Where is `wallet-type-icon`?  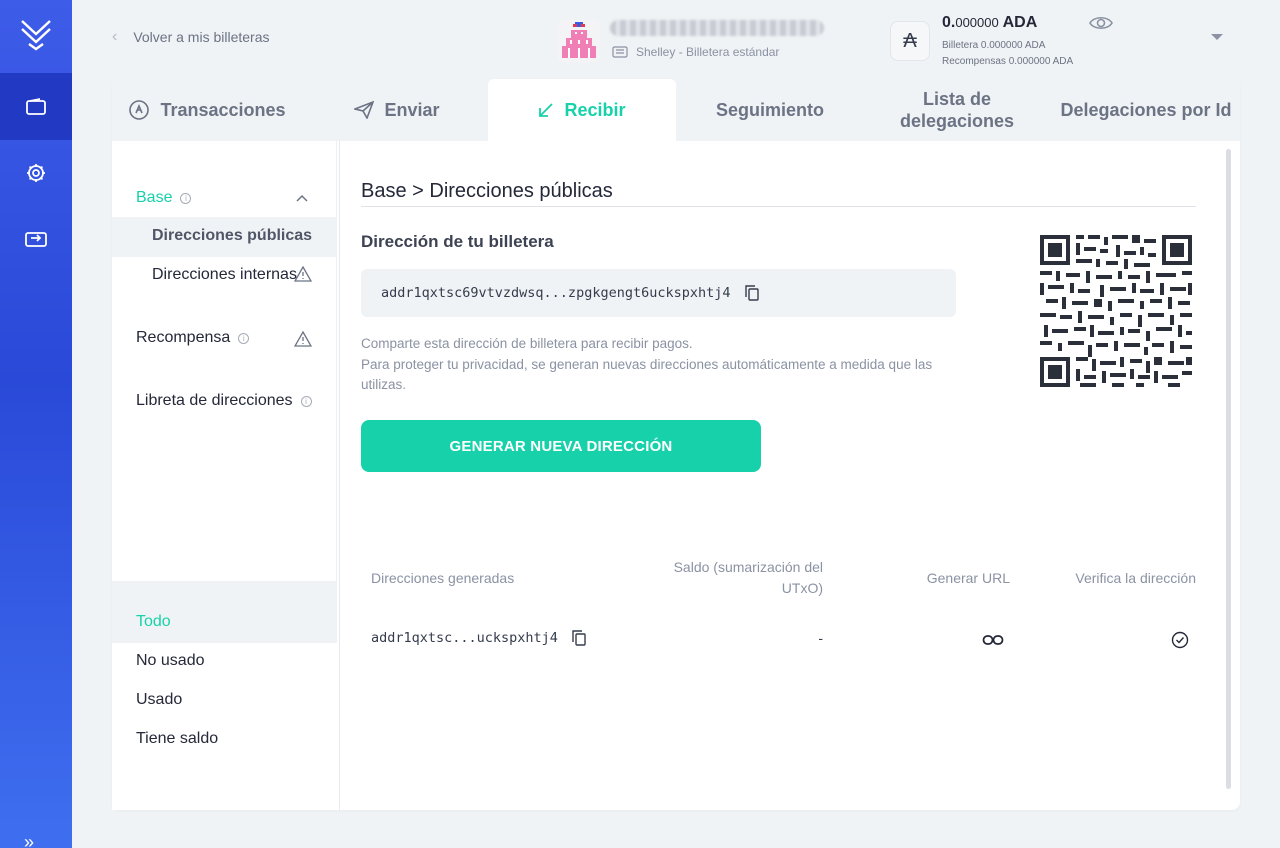 wallet-type-icon is located at coordinates (620, 52).